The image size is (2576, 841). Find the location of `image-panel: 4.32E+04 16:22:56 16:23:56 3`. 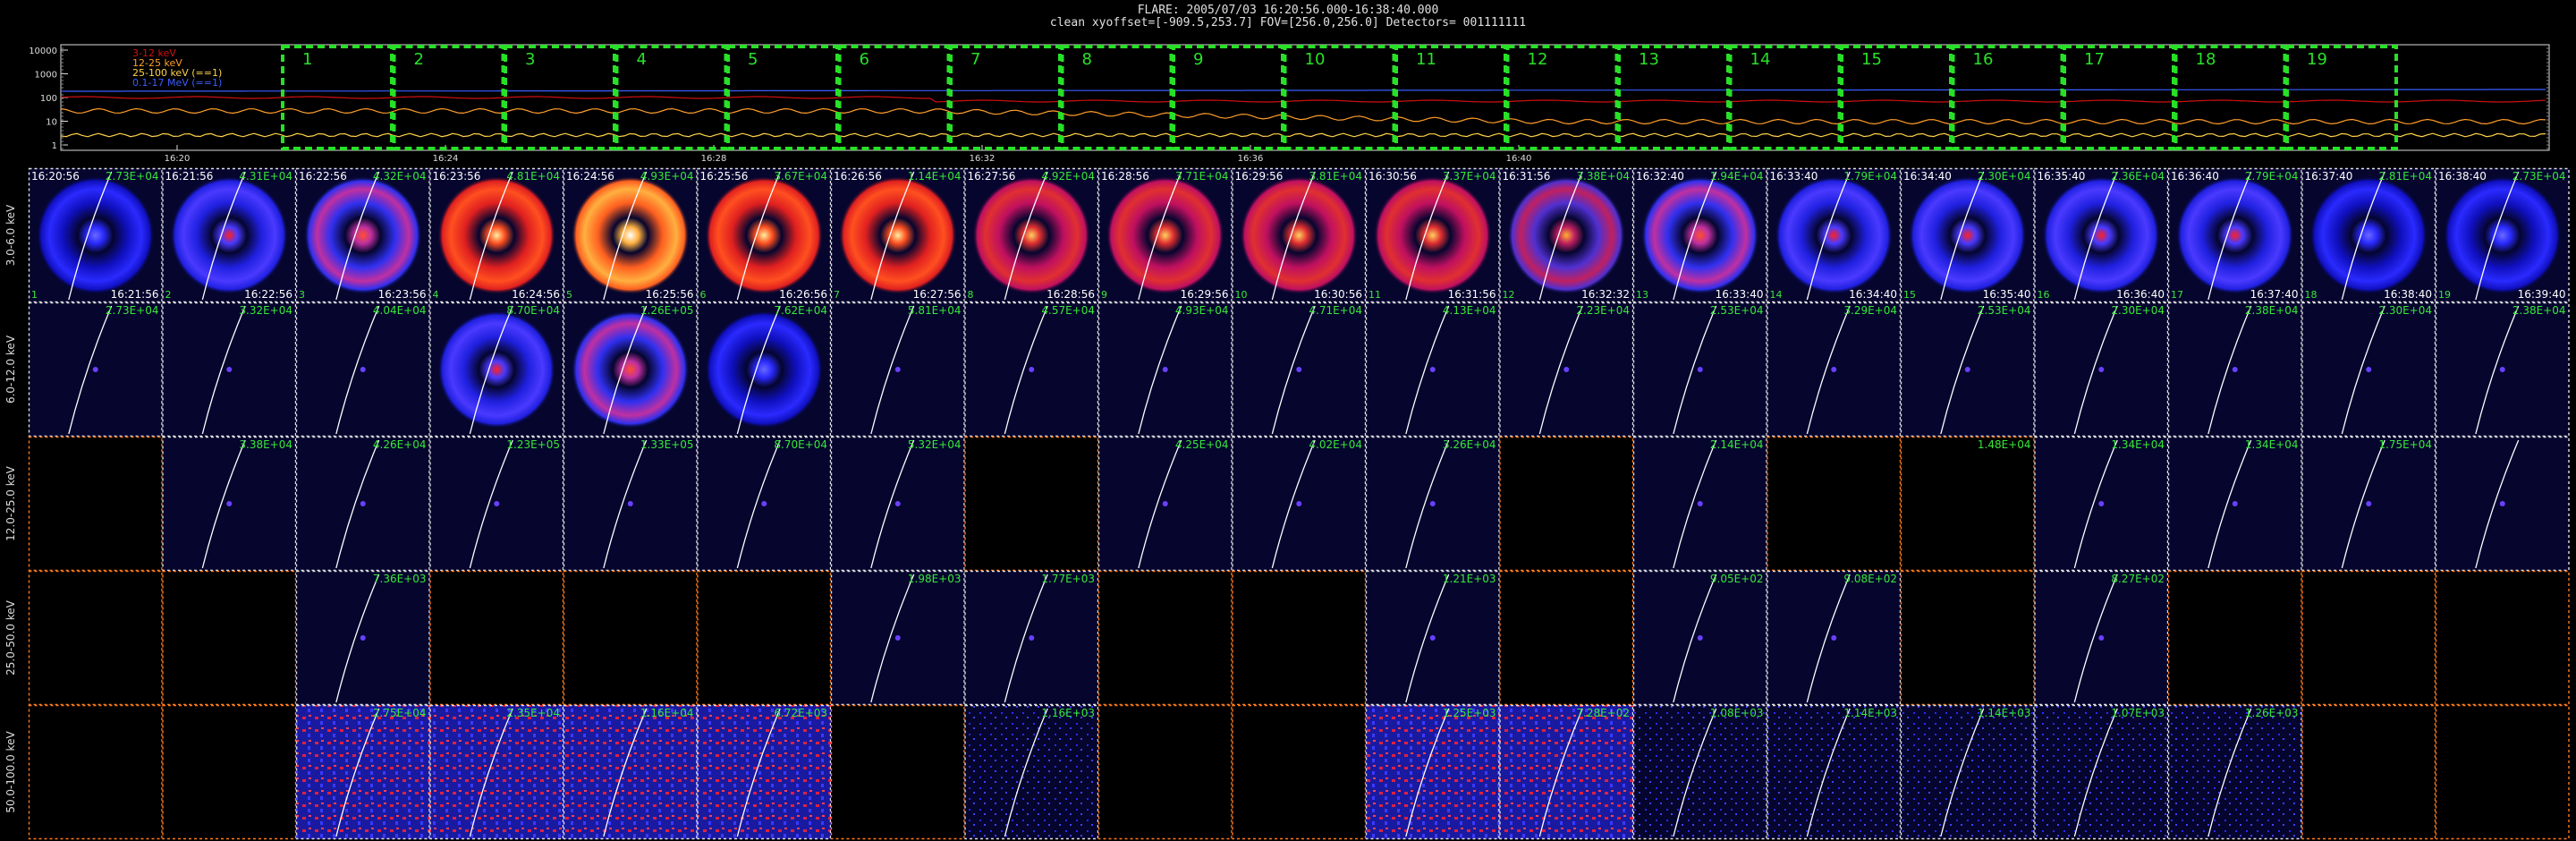

image-panel: 4.32E+04 16:22:56 16:23:56 3 is located at coordinates (362, 235).